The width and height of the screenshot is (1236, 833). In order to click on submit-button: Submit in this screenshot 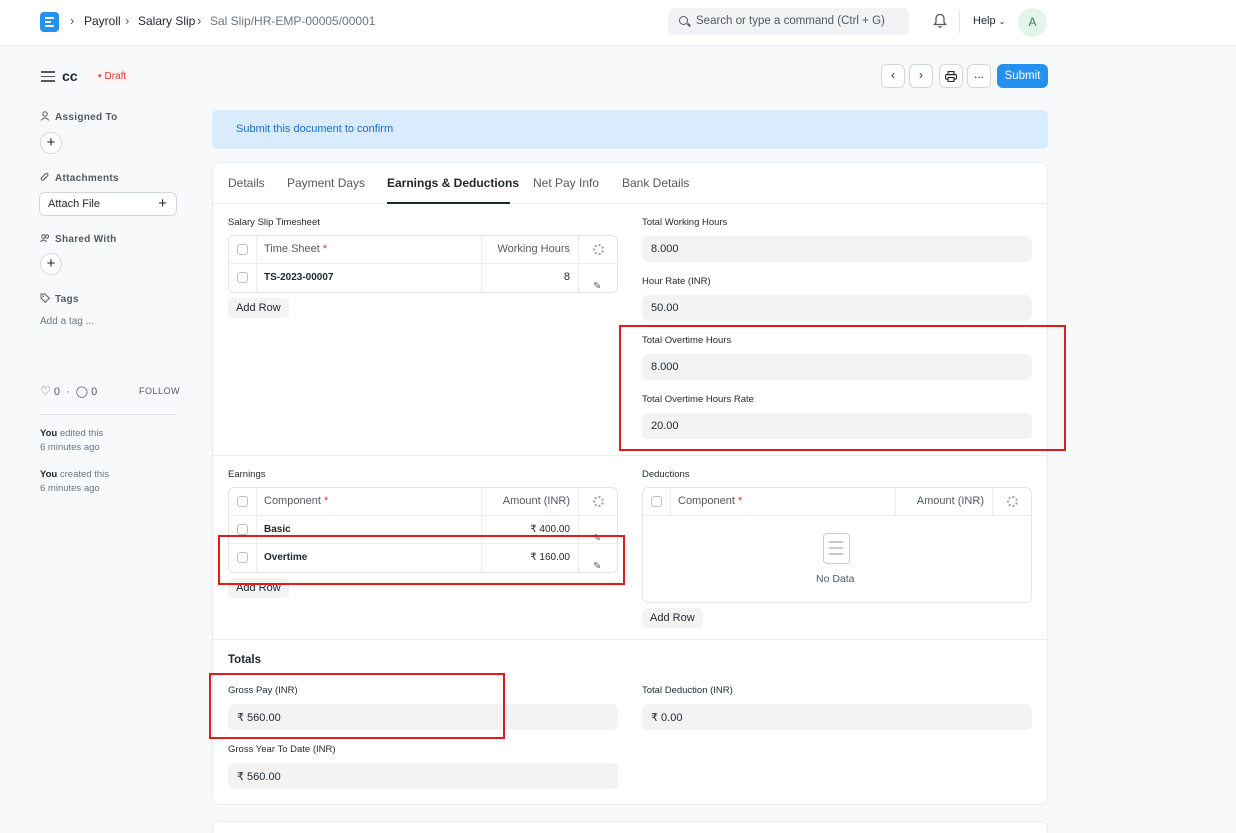, I will do `click(1022, 76)`.